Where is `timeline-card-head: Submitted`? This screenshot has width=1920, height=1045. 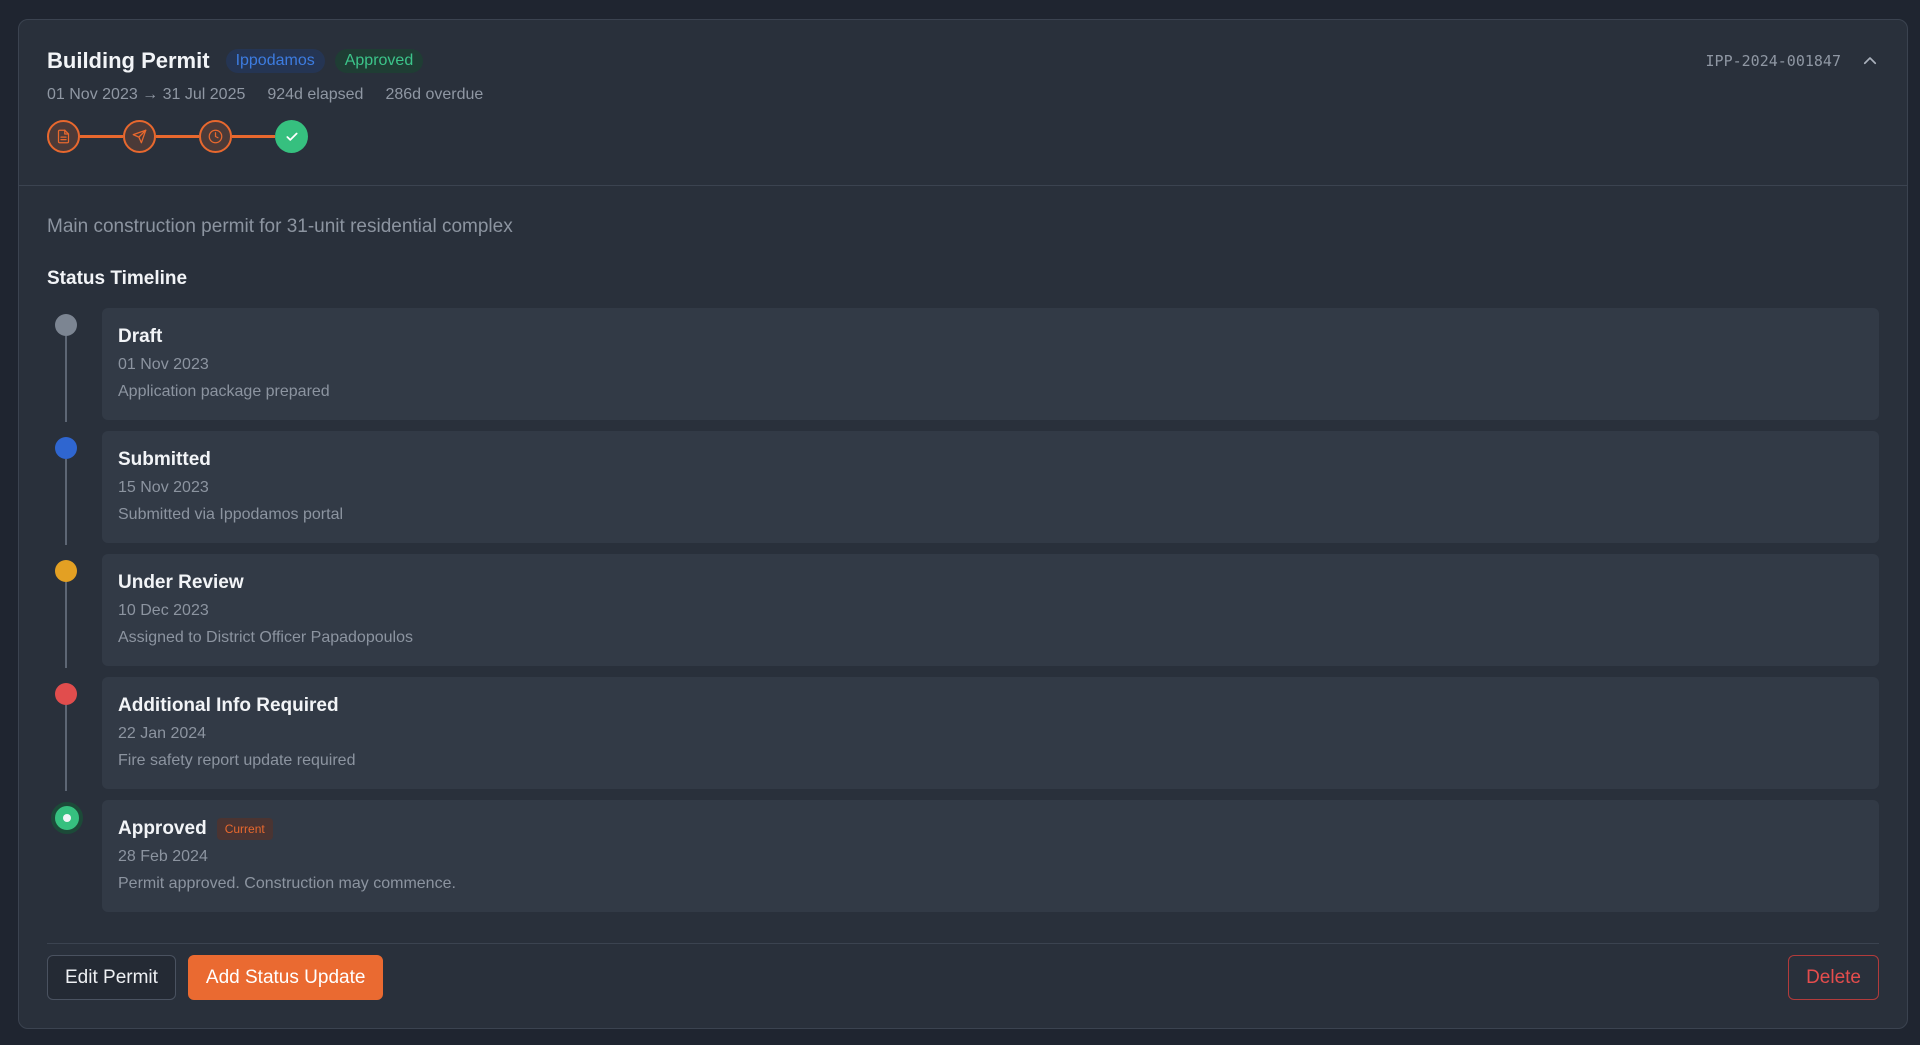 timeline-card-head: Submitted is located at coordinates (990, 460).